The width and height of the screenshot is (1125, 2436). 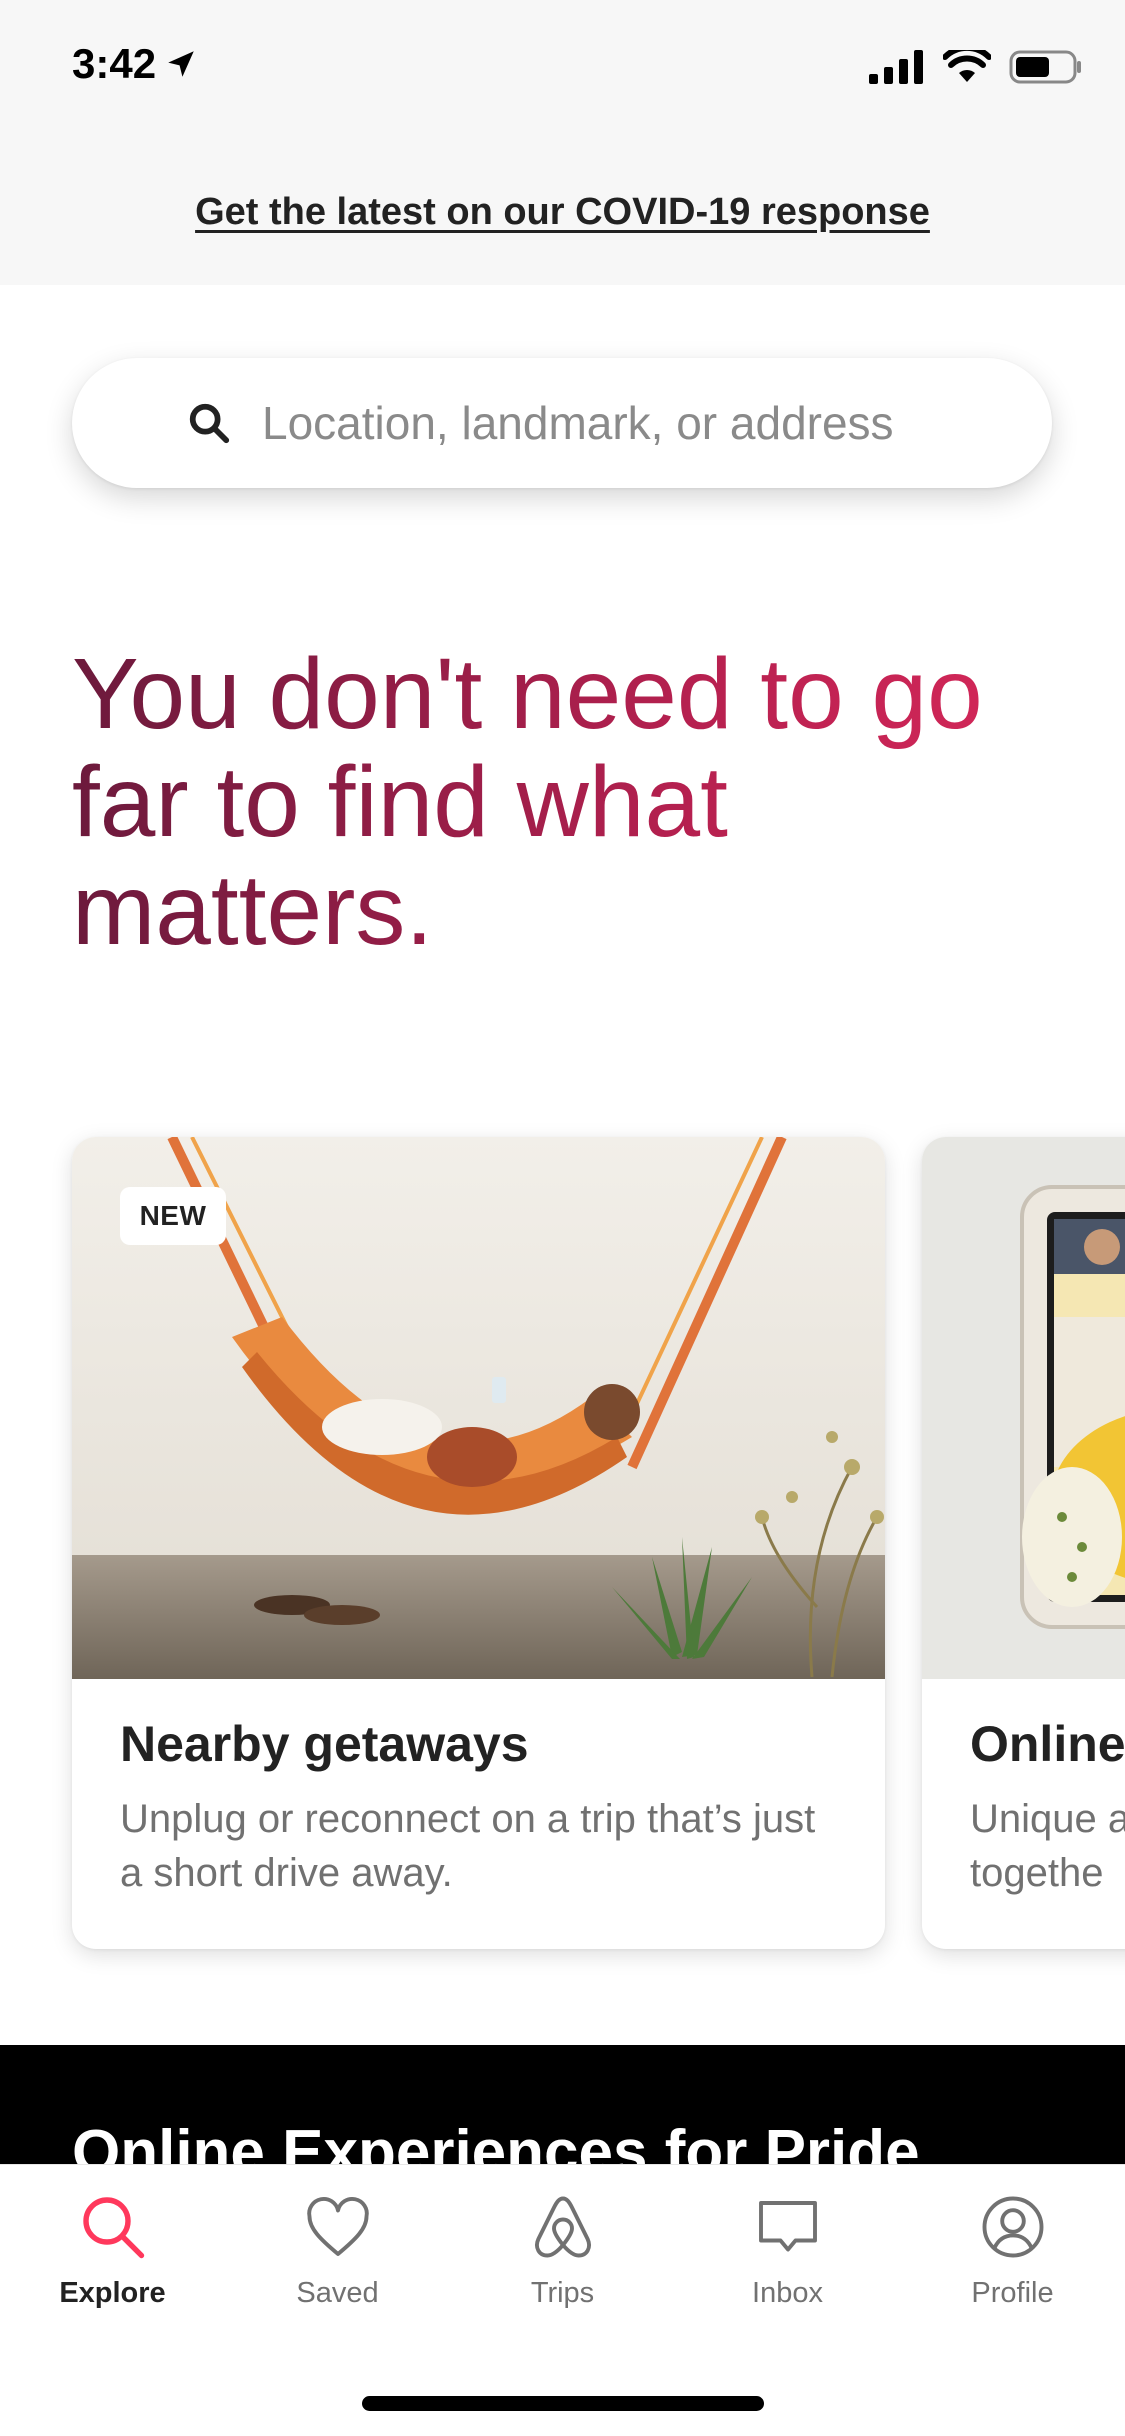 I want to click on tab-trips: Trips, so click(x=562, y=2256).